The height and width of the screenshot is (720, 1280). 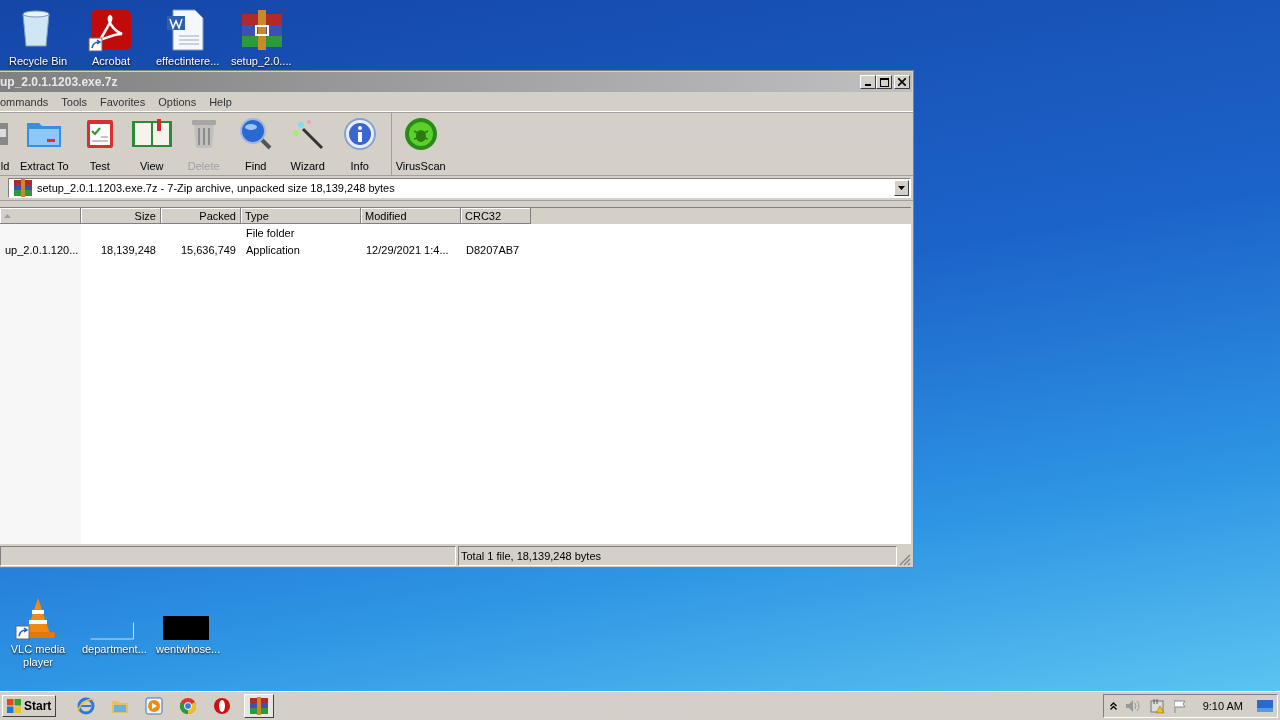 I want to click on magic-wand-icon, so click(x=307, y=134).